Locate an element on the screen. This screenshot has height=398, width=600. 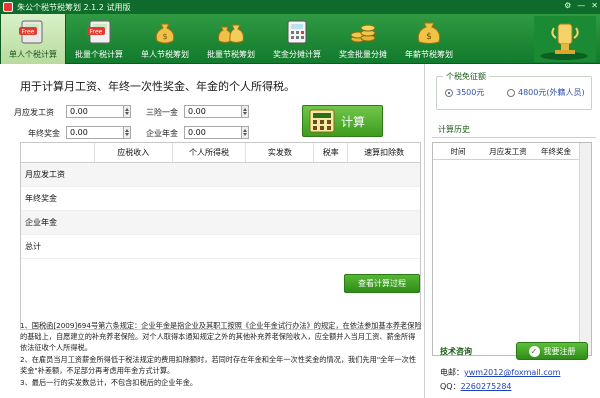
register-button: ✓ 我要注册 is located at coordinates (552, 351).